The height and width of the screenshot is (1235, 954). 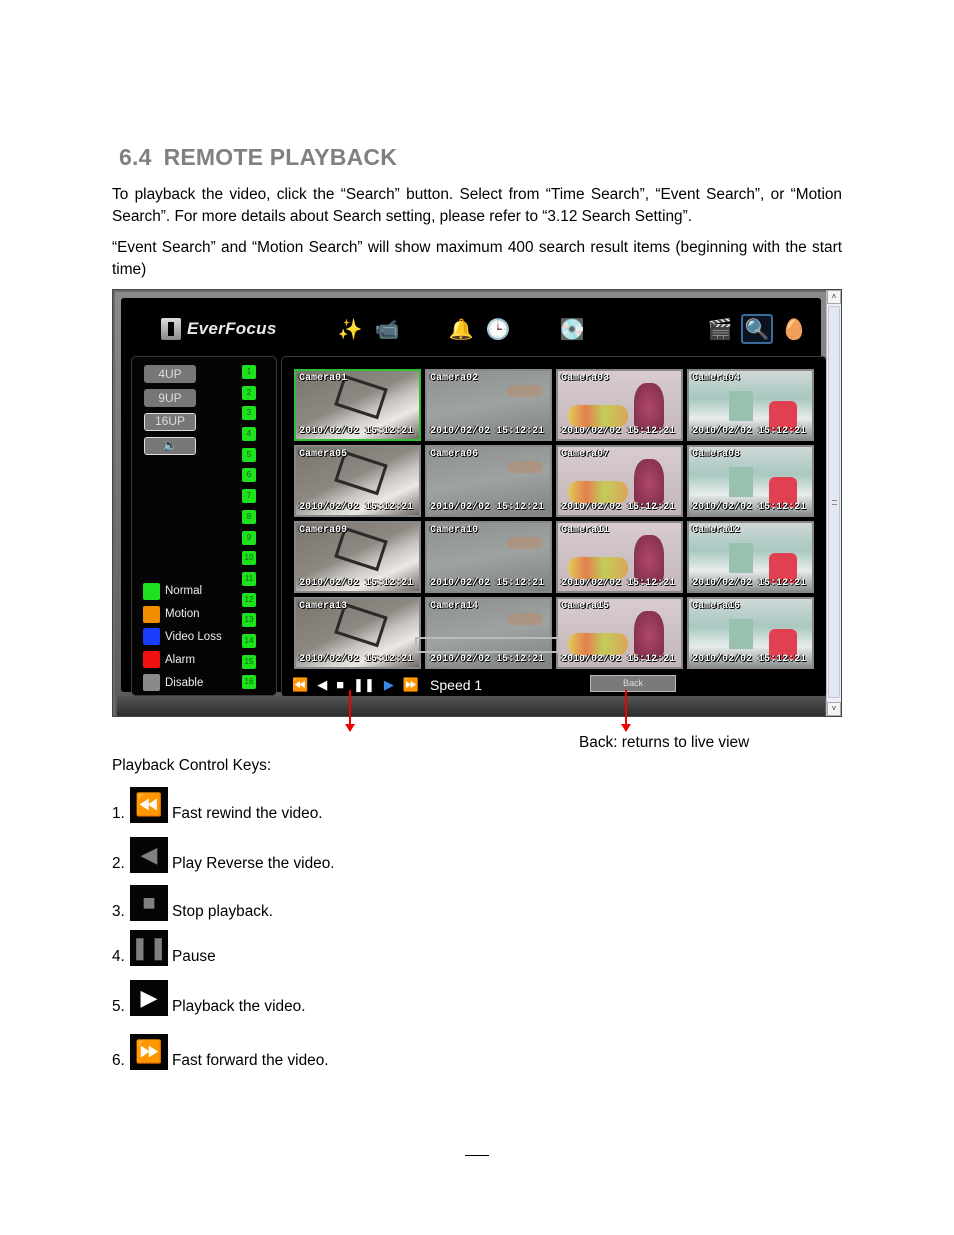 What do you see at coordinates (357, 557) in the screenshot?
I see `camera-tile: Camera09 2010/02/02 15:12:21` at bounding box center [357, 557].